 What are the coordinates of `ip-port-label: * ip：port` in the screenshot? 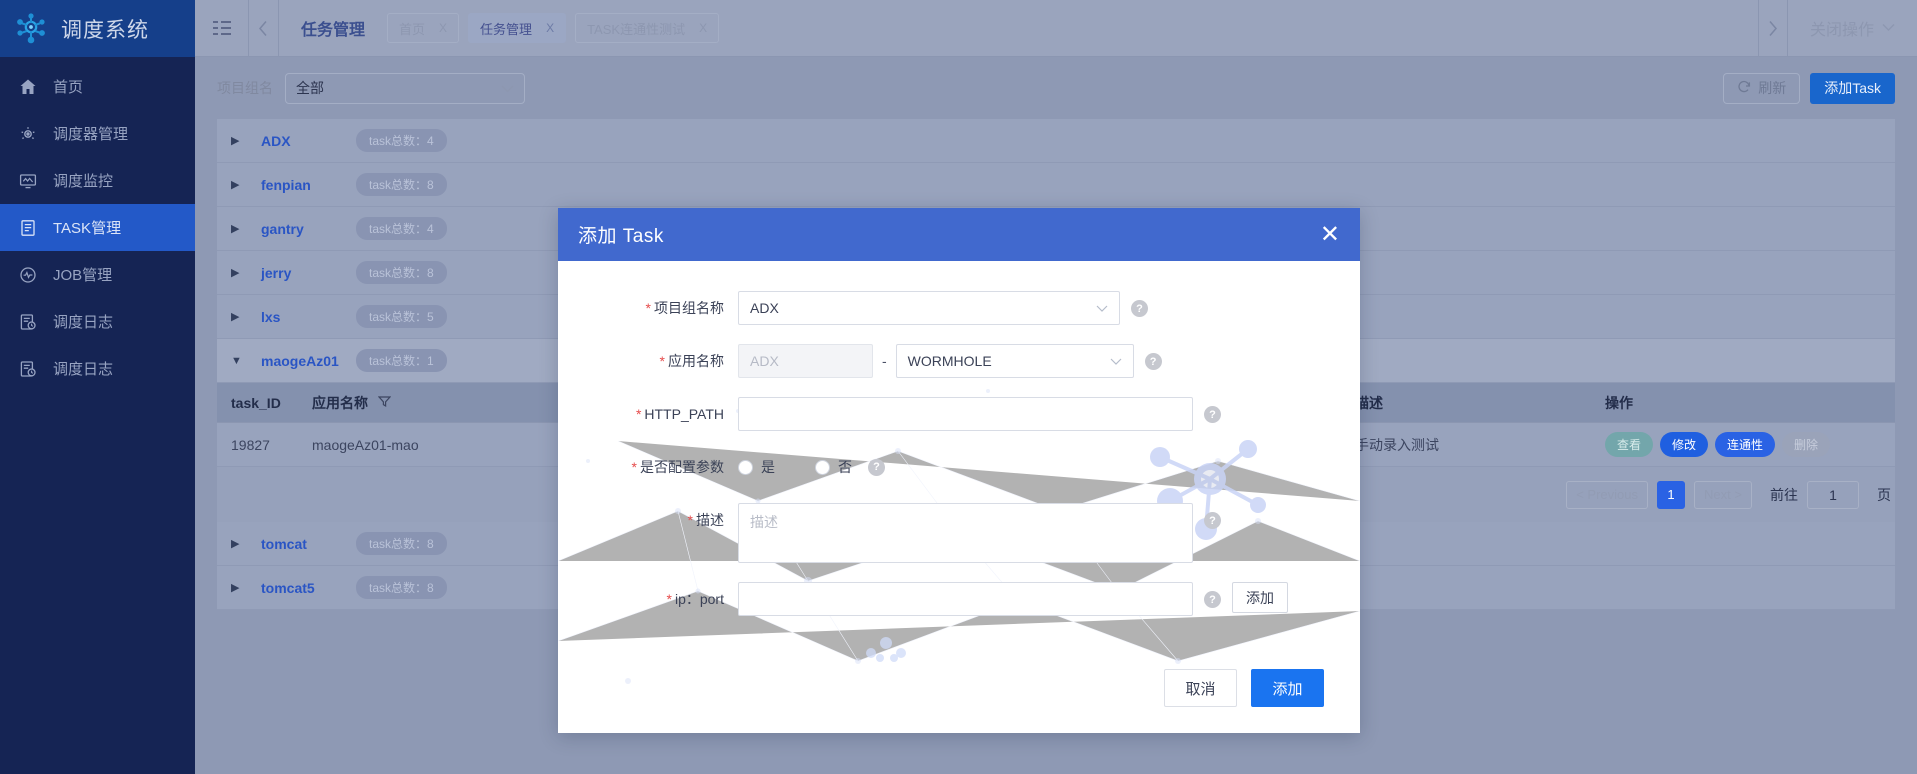 It's located at (648, 599).